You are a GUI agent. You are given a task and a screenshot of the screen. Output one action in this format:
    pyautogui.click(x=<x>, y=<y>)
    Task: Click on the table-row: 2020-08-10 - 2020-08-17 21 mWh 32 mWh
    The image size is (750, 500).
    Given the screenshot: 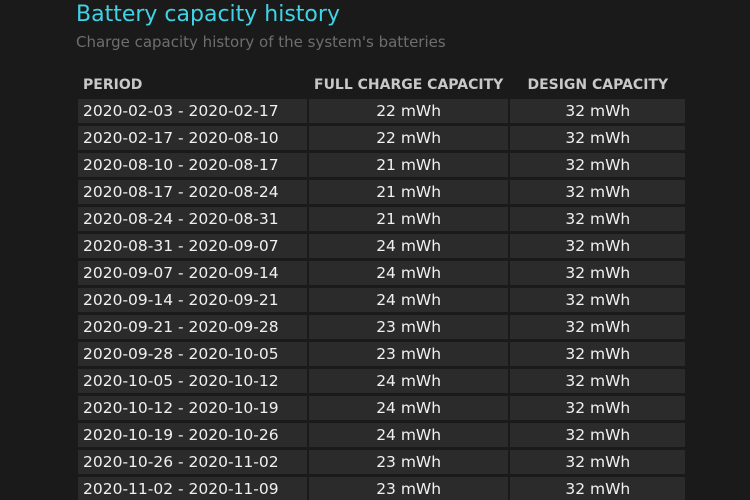 What is the action you would take?
    pyautogui.click(x=382, y=165)
    